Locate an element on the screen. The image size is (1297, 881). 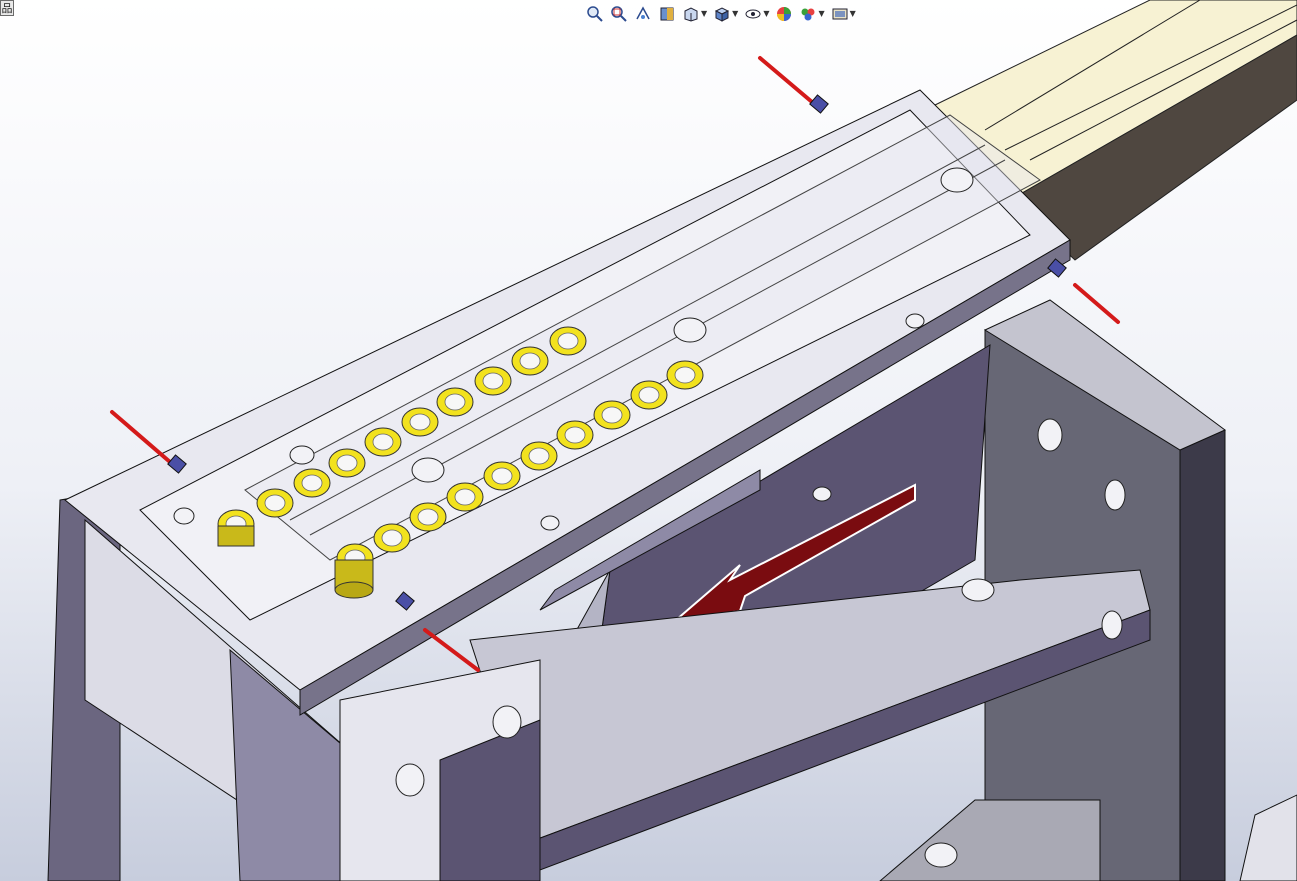
section-view-icon is located at coordinates (667, 14).